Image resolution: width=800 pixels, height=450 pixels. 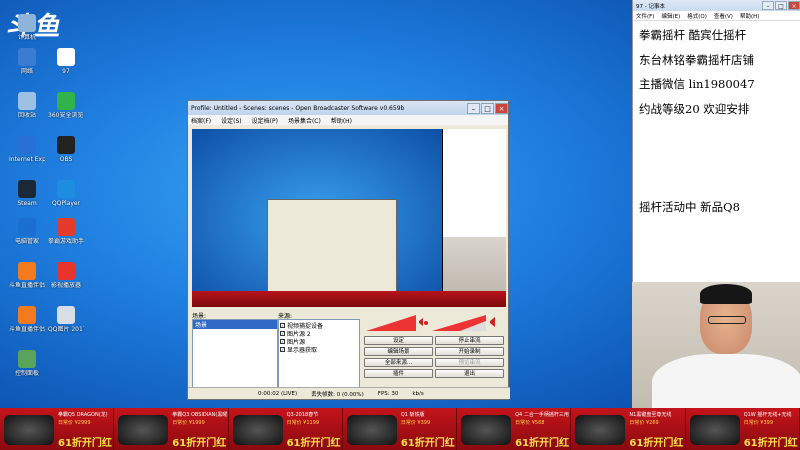 What do you see at coordinates (319, 349) in the screenshot?
I see `source-item: ✓ 显示器获取` at bounding box center [319, 349].